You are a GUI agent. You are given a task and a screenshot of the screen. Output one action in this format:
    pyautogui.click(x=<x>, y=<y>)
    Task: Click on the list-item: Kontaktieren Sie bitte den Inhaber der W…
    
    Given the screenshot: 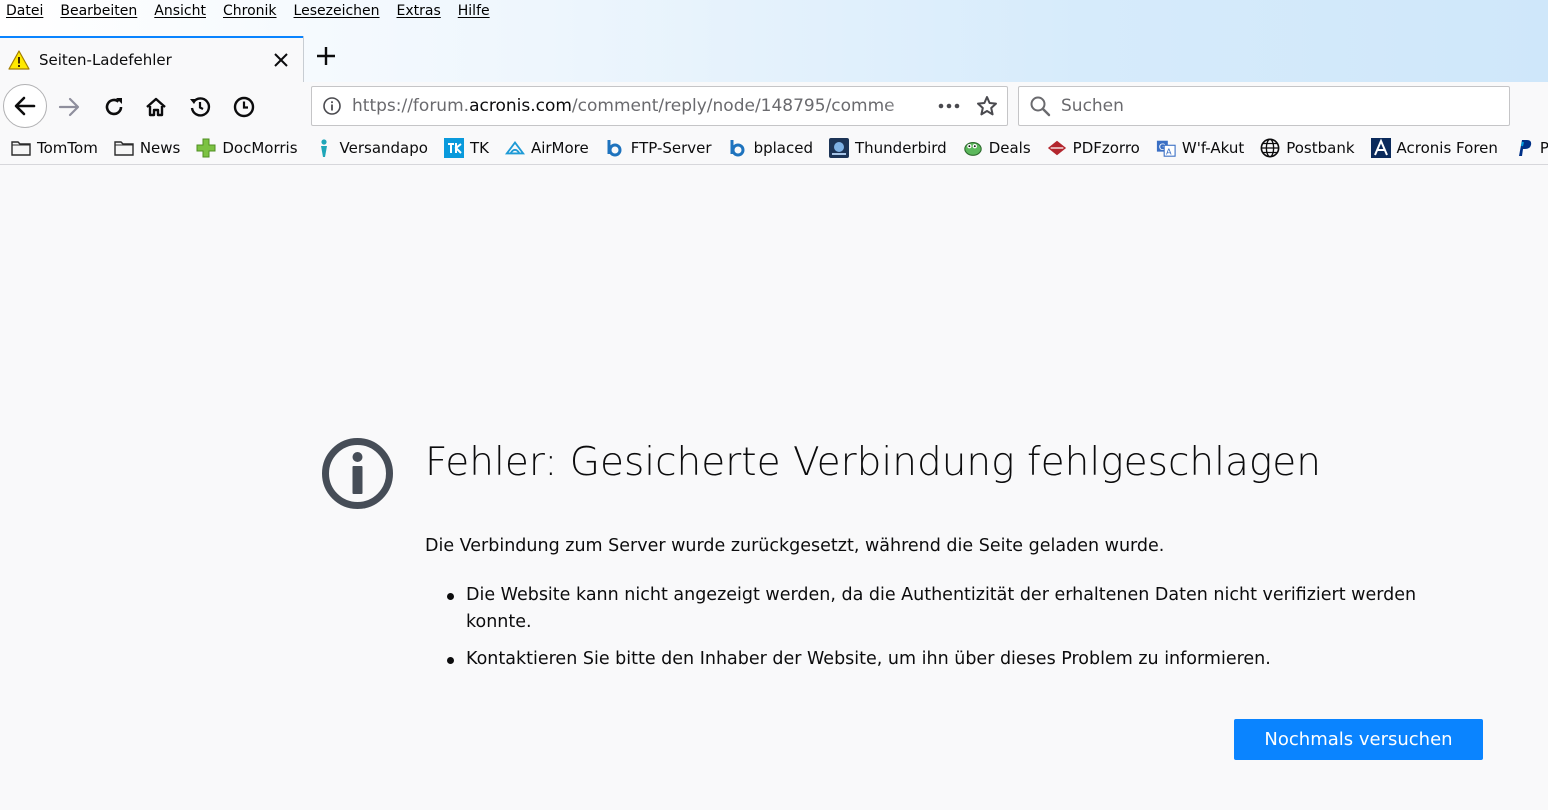 What is the action you would take?
    pyautogui.click(x=951, y=659)
    